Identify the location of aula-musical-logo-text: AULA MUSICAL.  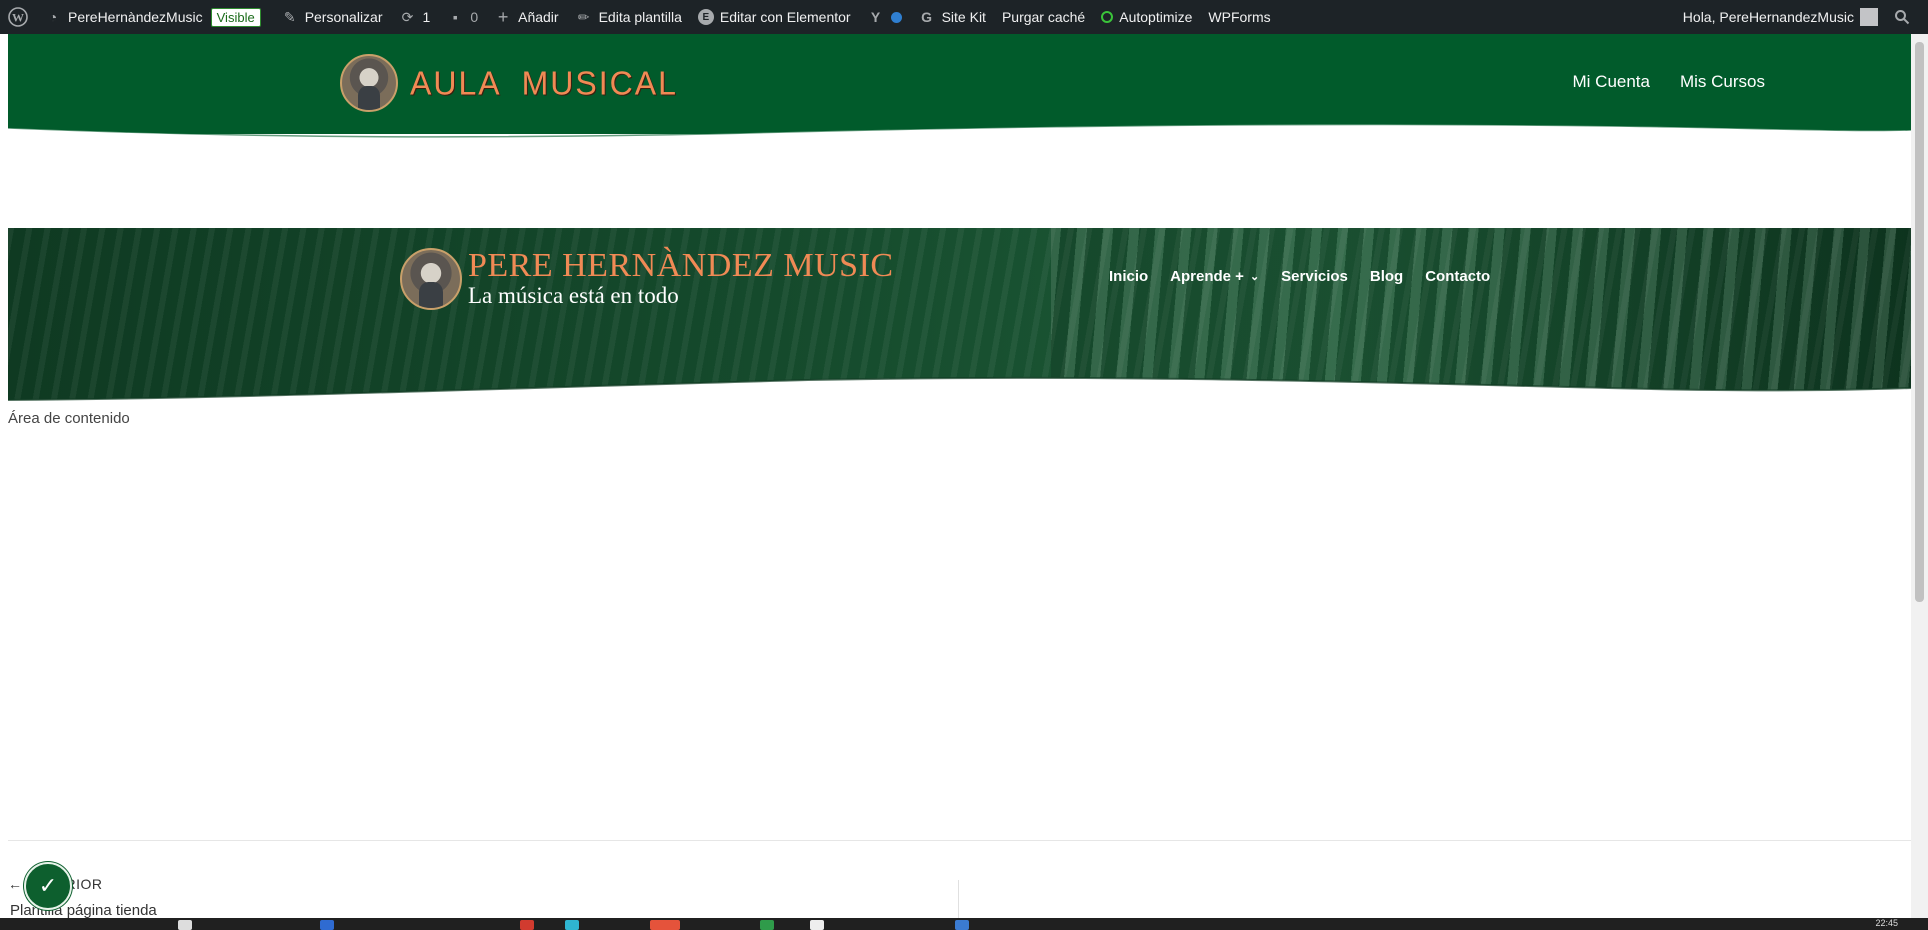
(544, 82).